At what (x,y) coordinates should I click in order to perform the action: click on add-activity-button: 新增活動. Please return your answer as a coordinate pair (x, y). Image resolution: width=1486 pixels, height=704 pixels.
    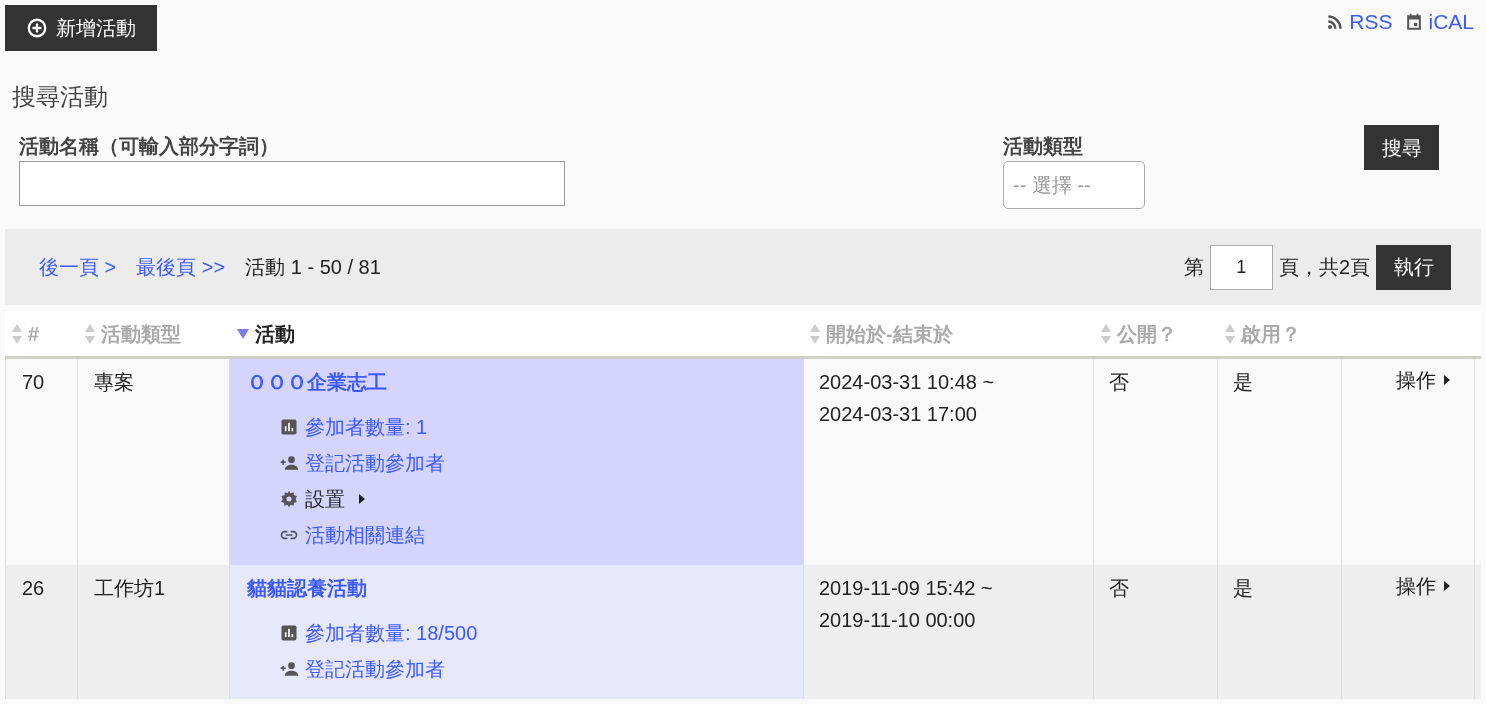
    Looking at the image, I should click on (81, 28).